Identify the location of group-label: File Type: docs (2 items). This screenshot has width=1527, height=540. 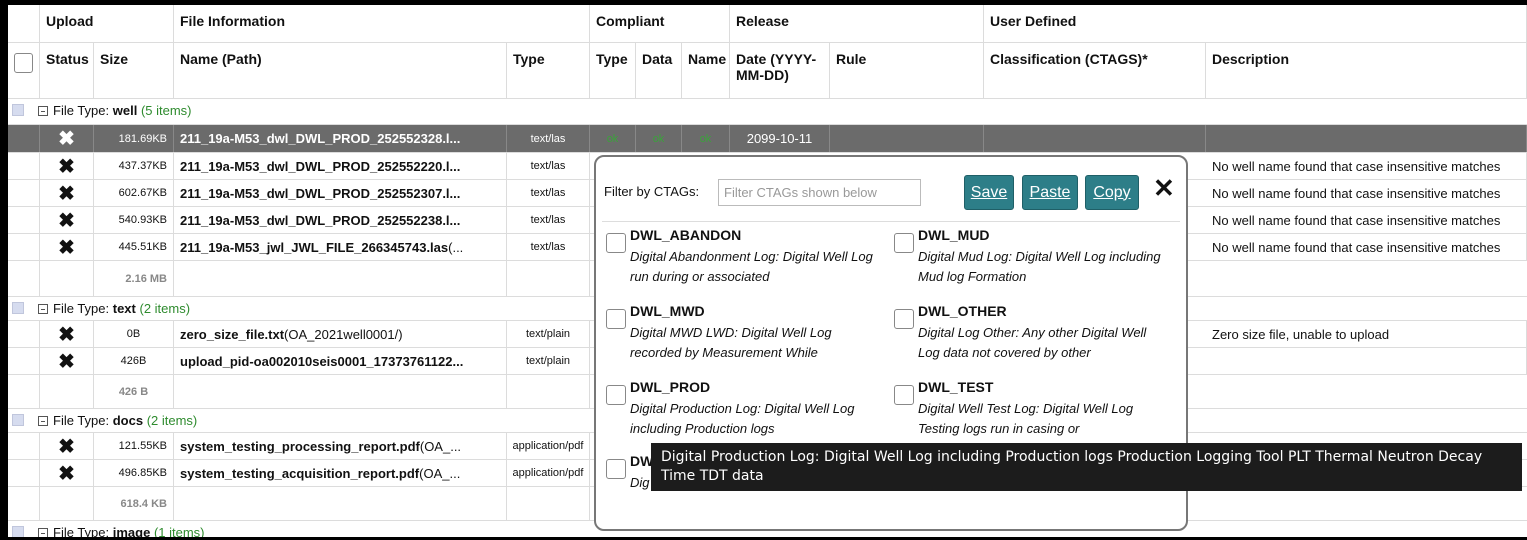
(117, 420).